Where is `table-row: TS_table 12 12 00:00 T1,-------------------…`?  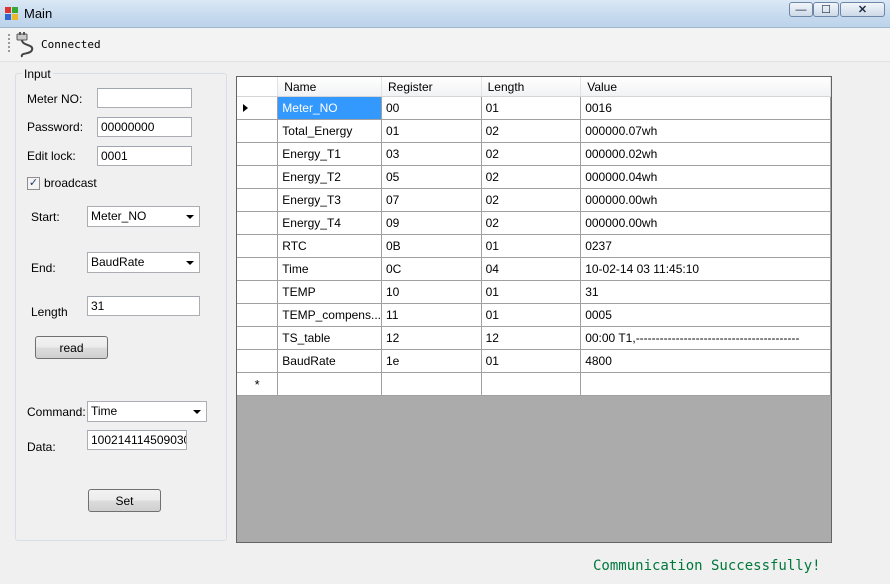
table-row: TS_table 12 12 00:00 T1,-------------------… is located at coordinates (534, 338).